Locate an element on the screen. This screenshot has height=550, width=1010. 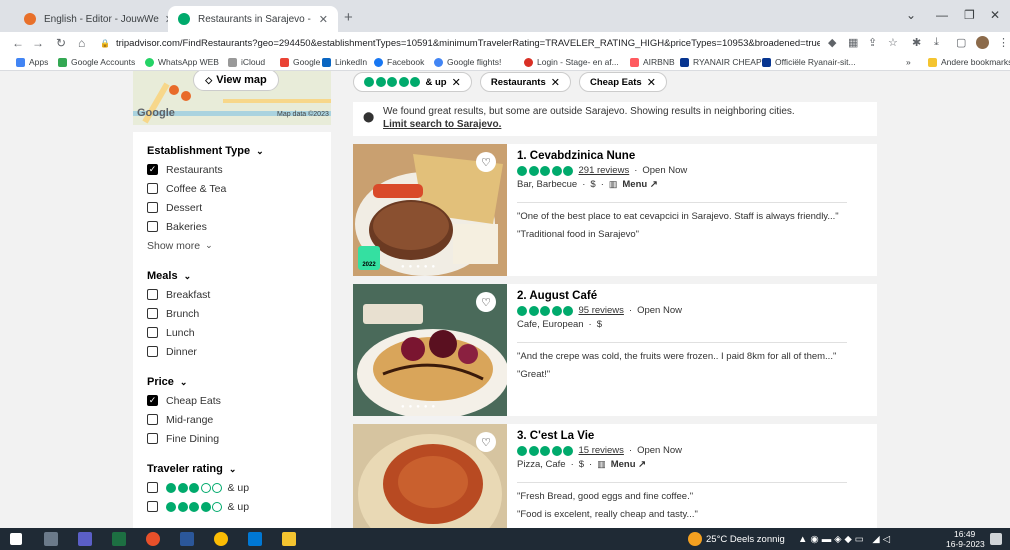
sidepanel-icon: ▢ is located at coordinates (961, 42).